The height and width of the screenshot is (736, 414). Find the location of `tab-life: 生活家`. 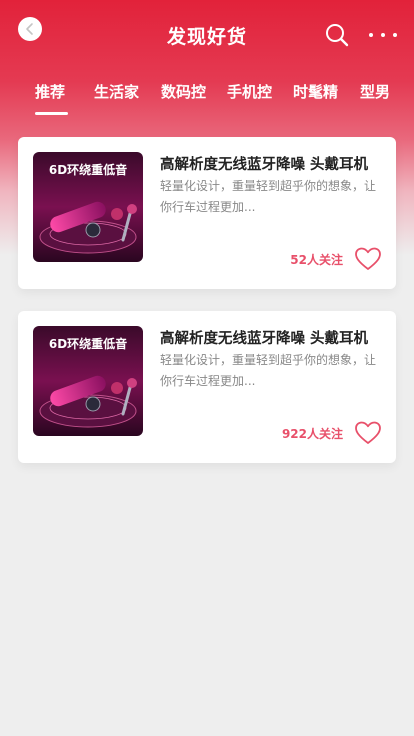

tab-life: 生活家 is located at coordinates (116, 91).